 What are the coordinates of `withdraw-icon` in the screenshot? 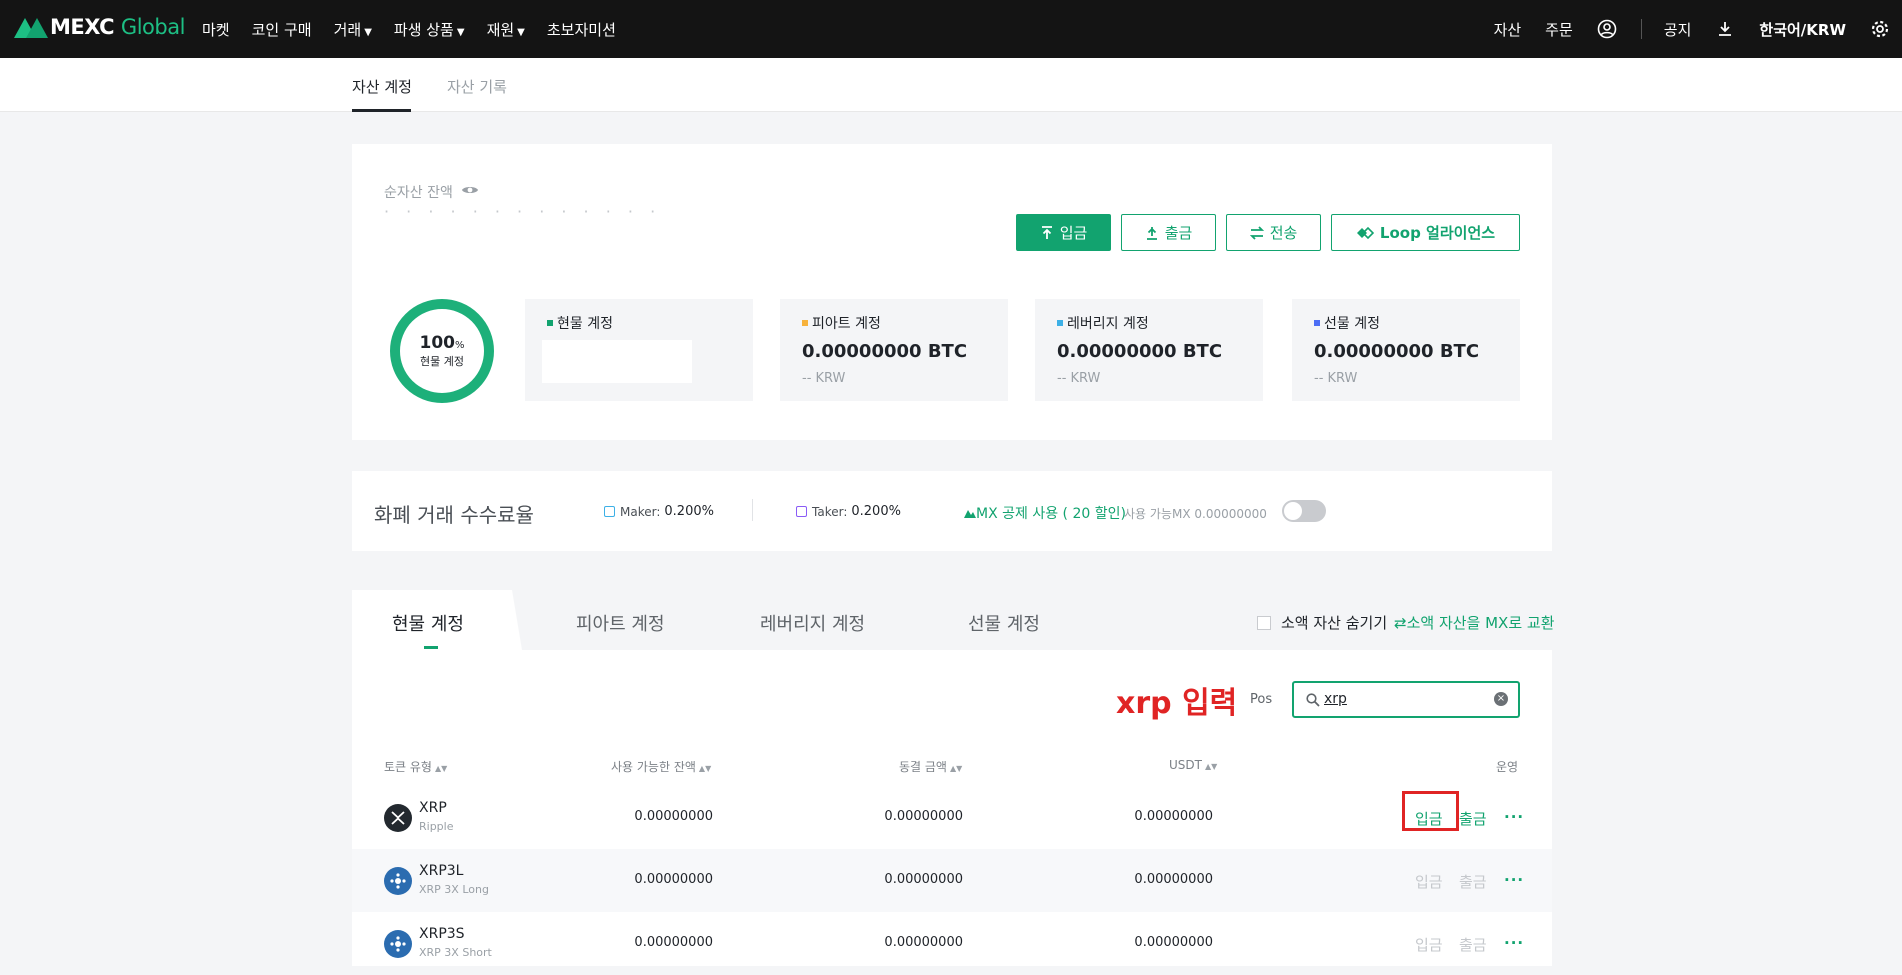 It's located at (1151, 233).